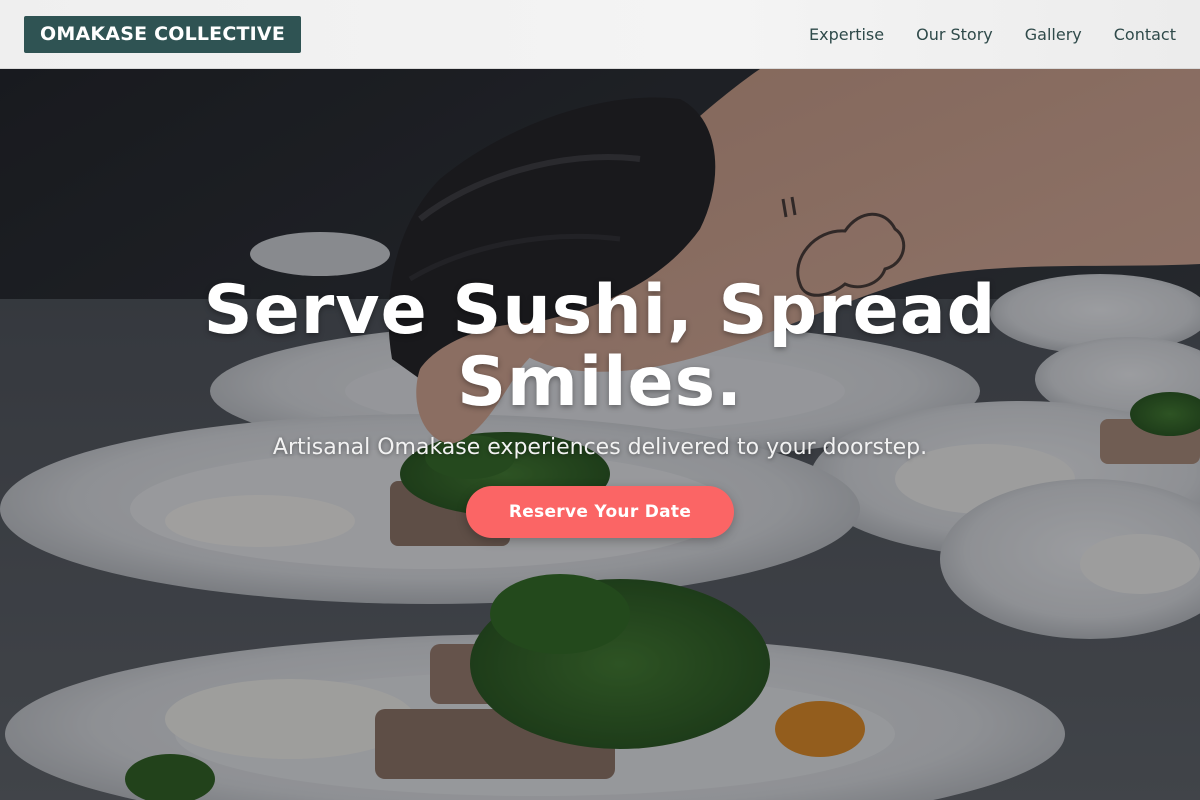  Describe the element at coordinates (600, 512) in the screenshot. I see `reserve-date-button: Reserve Your Date` at that location.